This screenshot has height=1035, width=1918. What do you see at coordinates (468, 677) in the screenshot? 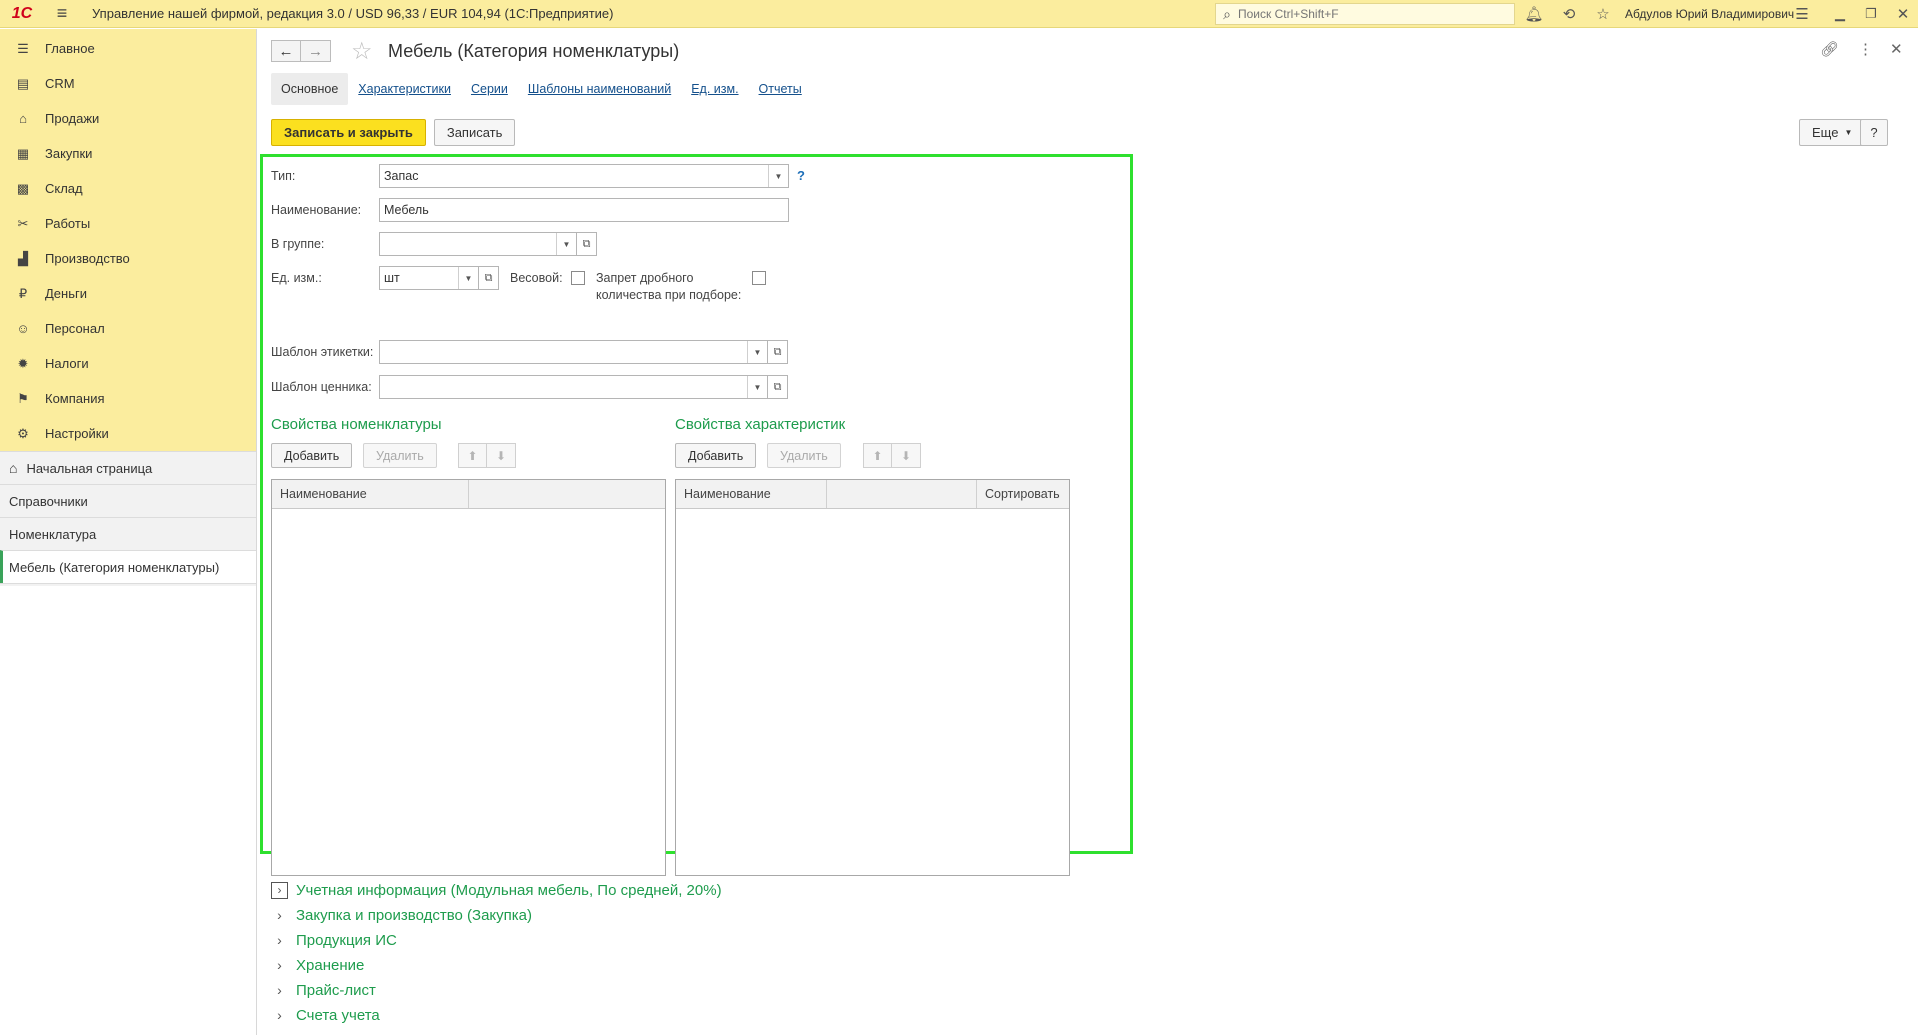
I see `nomenclature-props-table: Наименование` at bounding box center [468, 677].